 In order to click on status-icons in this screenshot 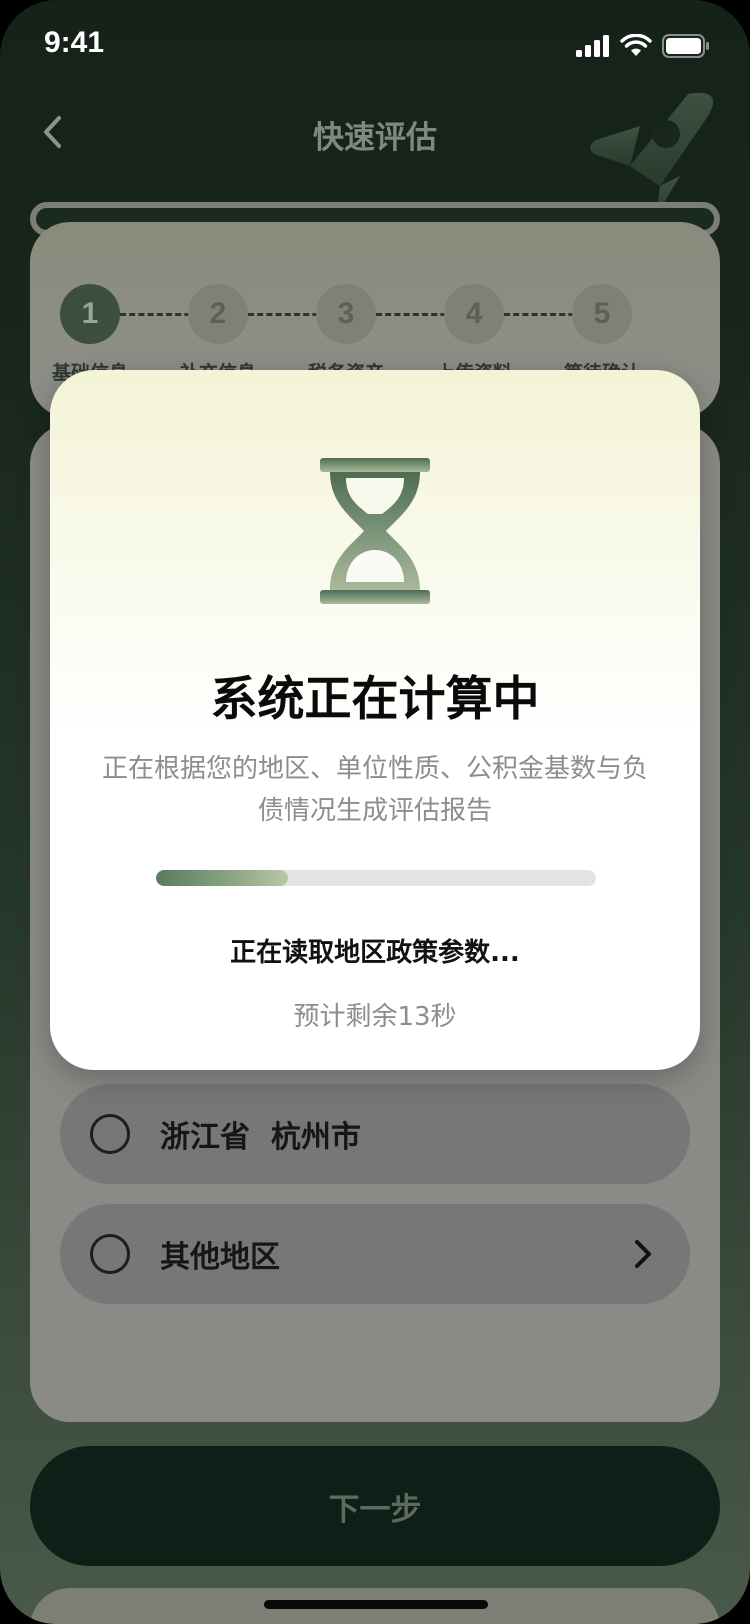, I will do `click(643, 46)`.